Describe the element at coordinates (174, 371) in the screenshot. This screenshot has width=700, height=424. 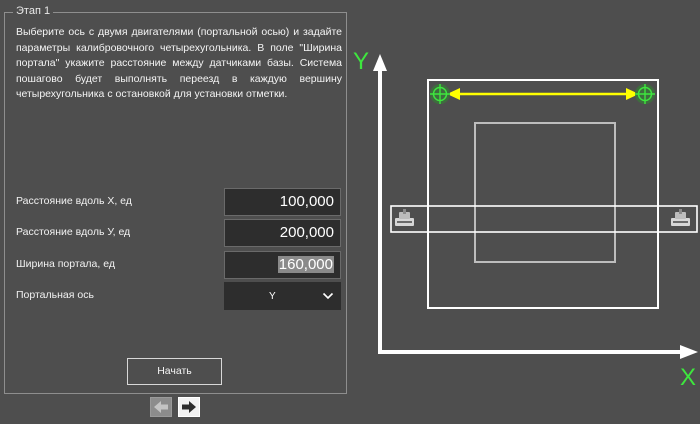
I see `start-button: Начать` at that location.